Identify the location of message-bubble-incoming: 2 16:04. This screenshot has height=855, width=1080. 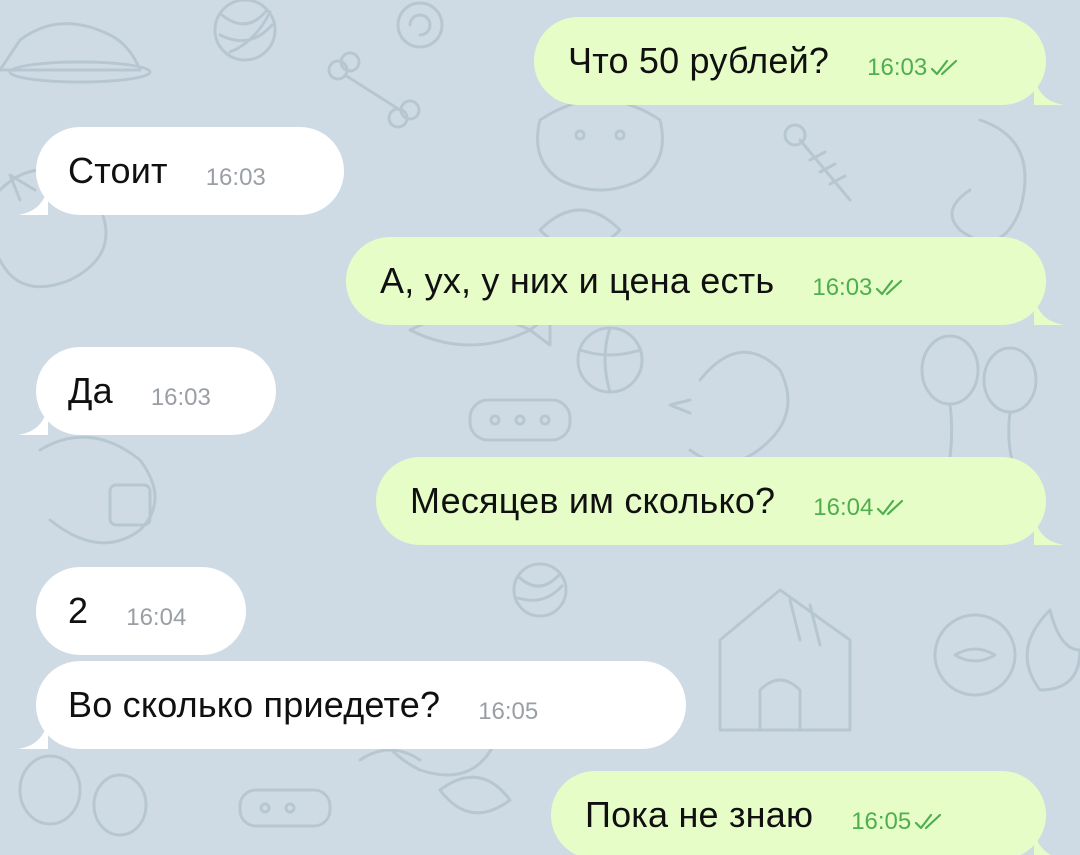
(141, 611).